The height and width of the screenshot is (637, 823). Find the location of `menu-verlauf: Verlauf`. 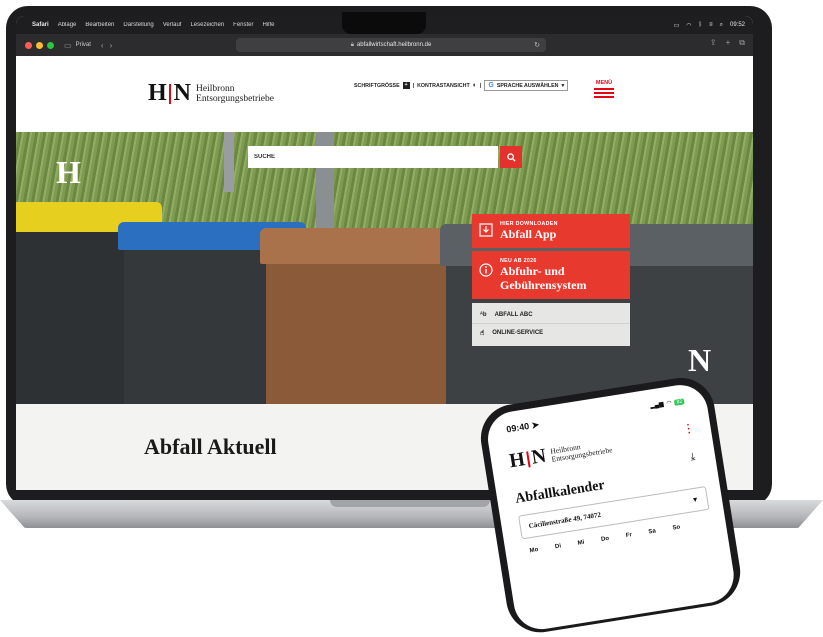

menu-verlauf: Verlauf is located at coordinates (172, 25).